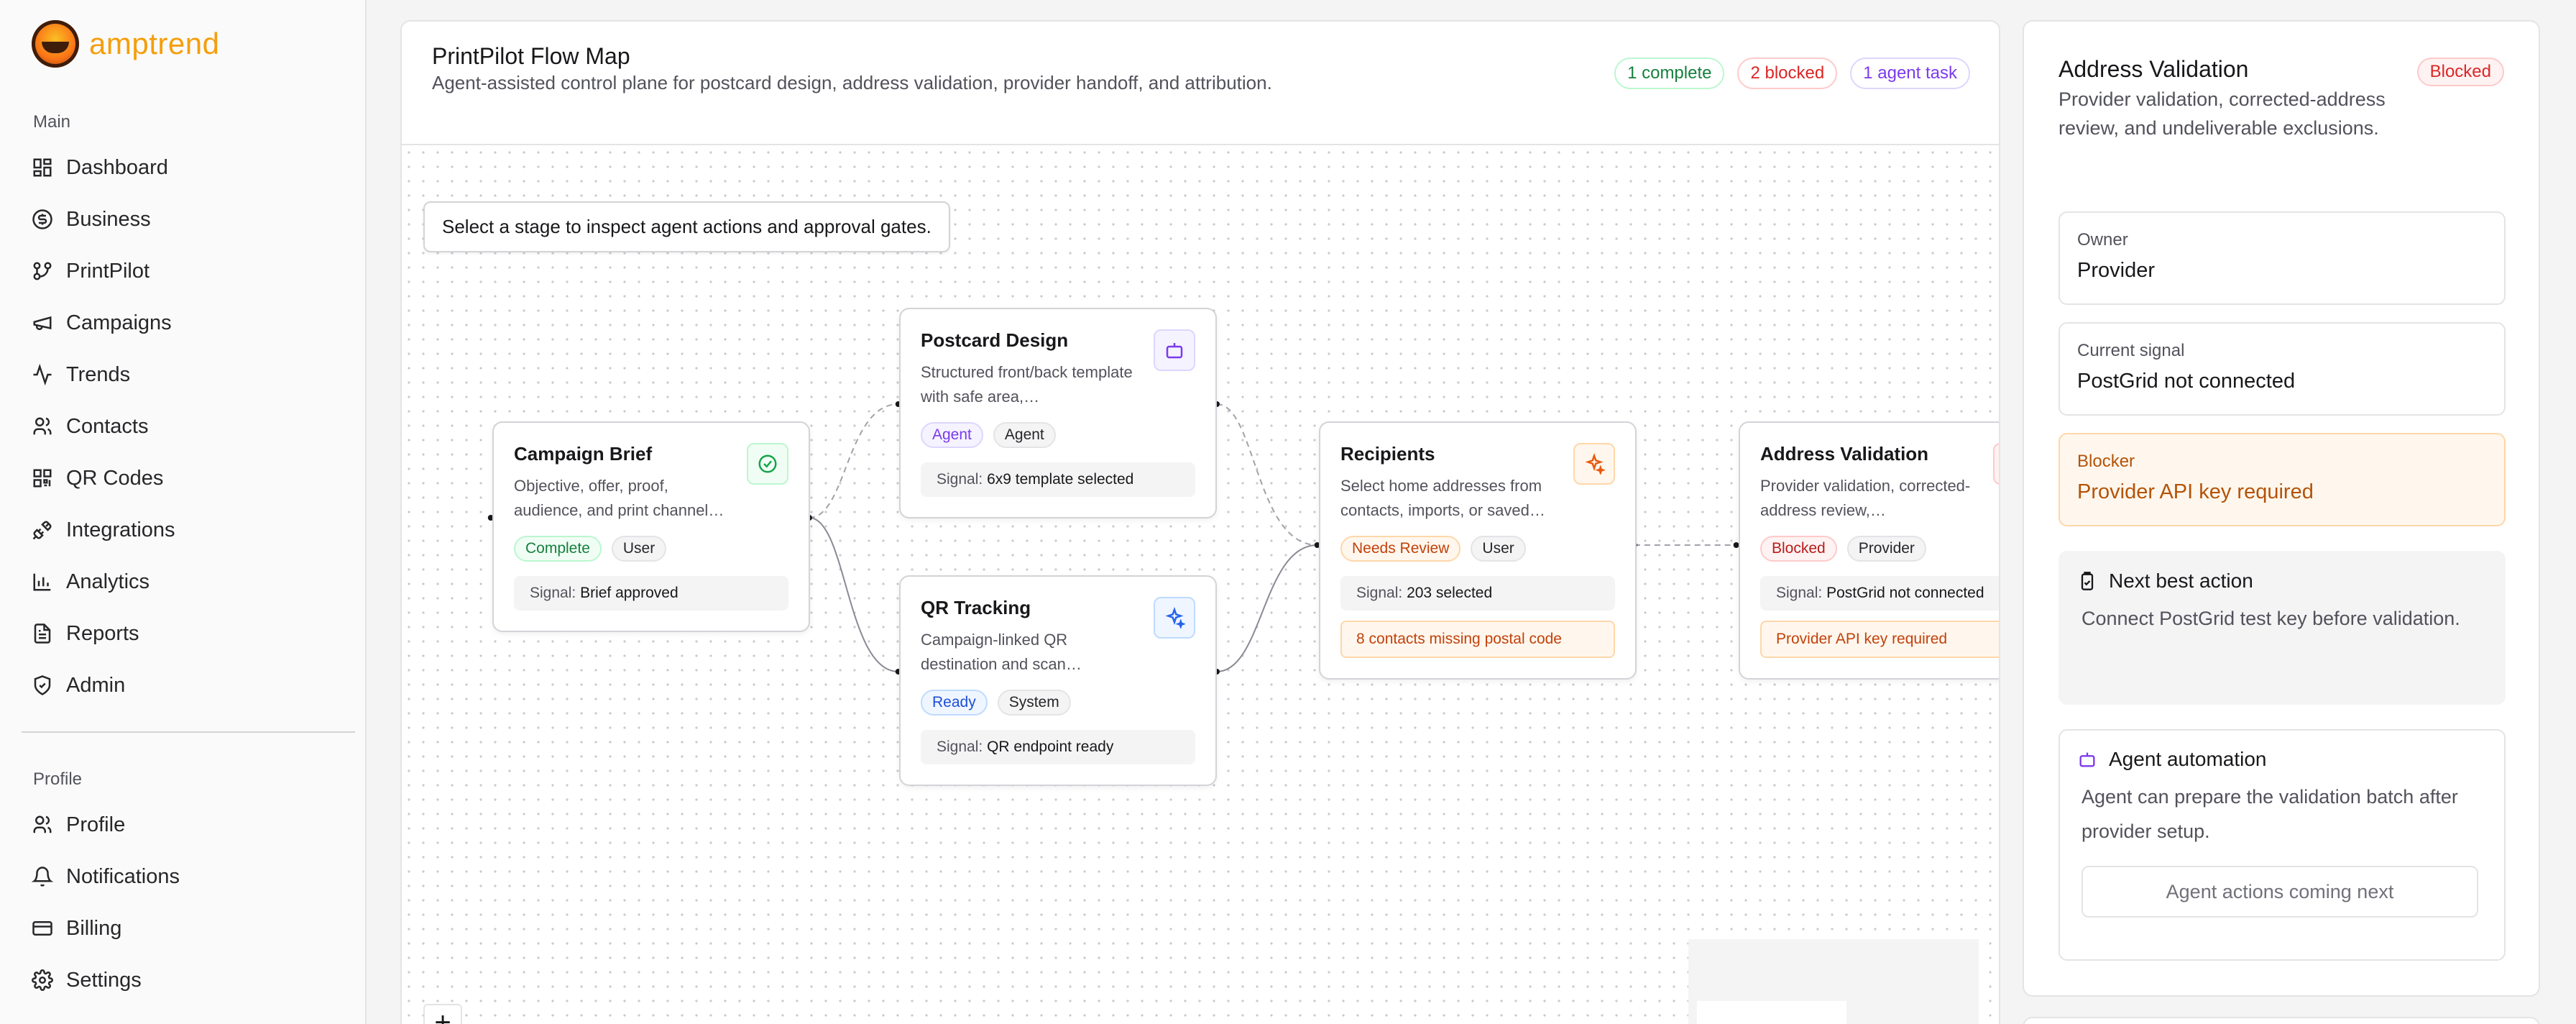 Image resolution: width=2576 pixels, height=1024 pixels. Describe the element at coordinates (1477, 593) in the screenshot. I see `node-signal: Signal: 203 selected` at that location.